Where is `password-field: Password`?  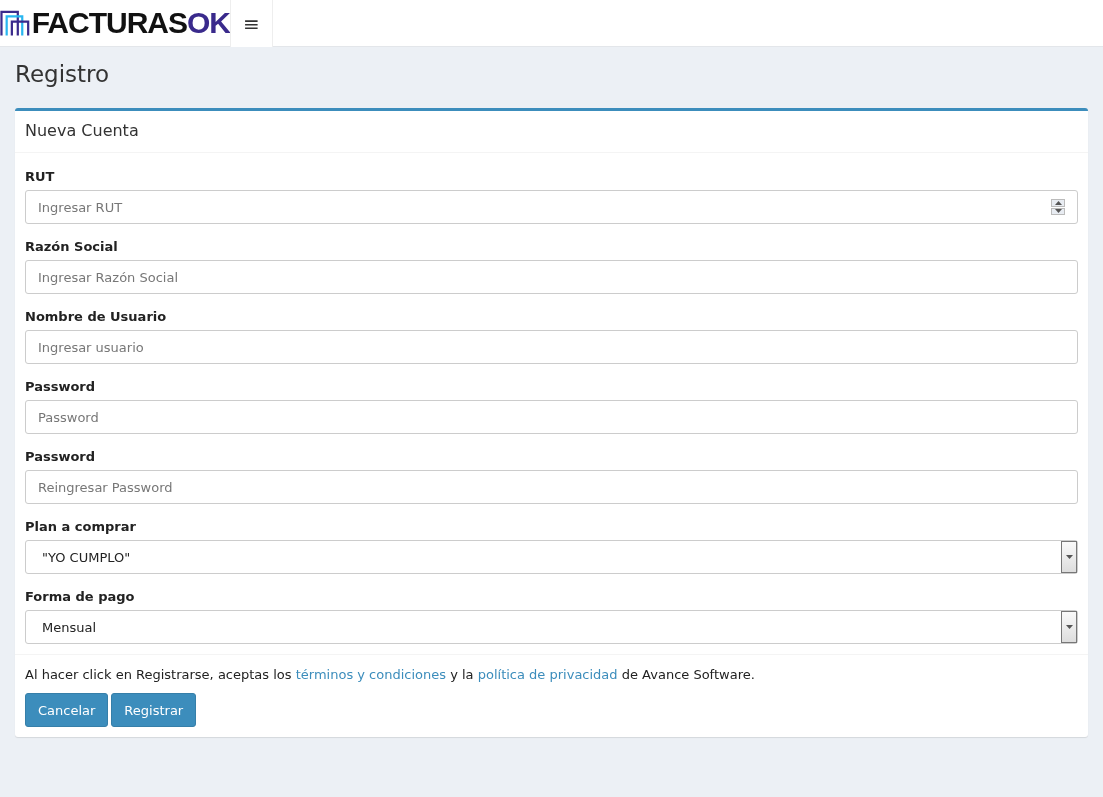 password-field: Password is located at coordinates (551, 417).